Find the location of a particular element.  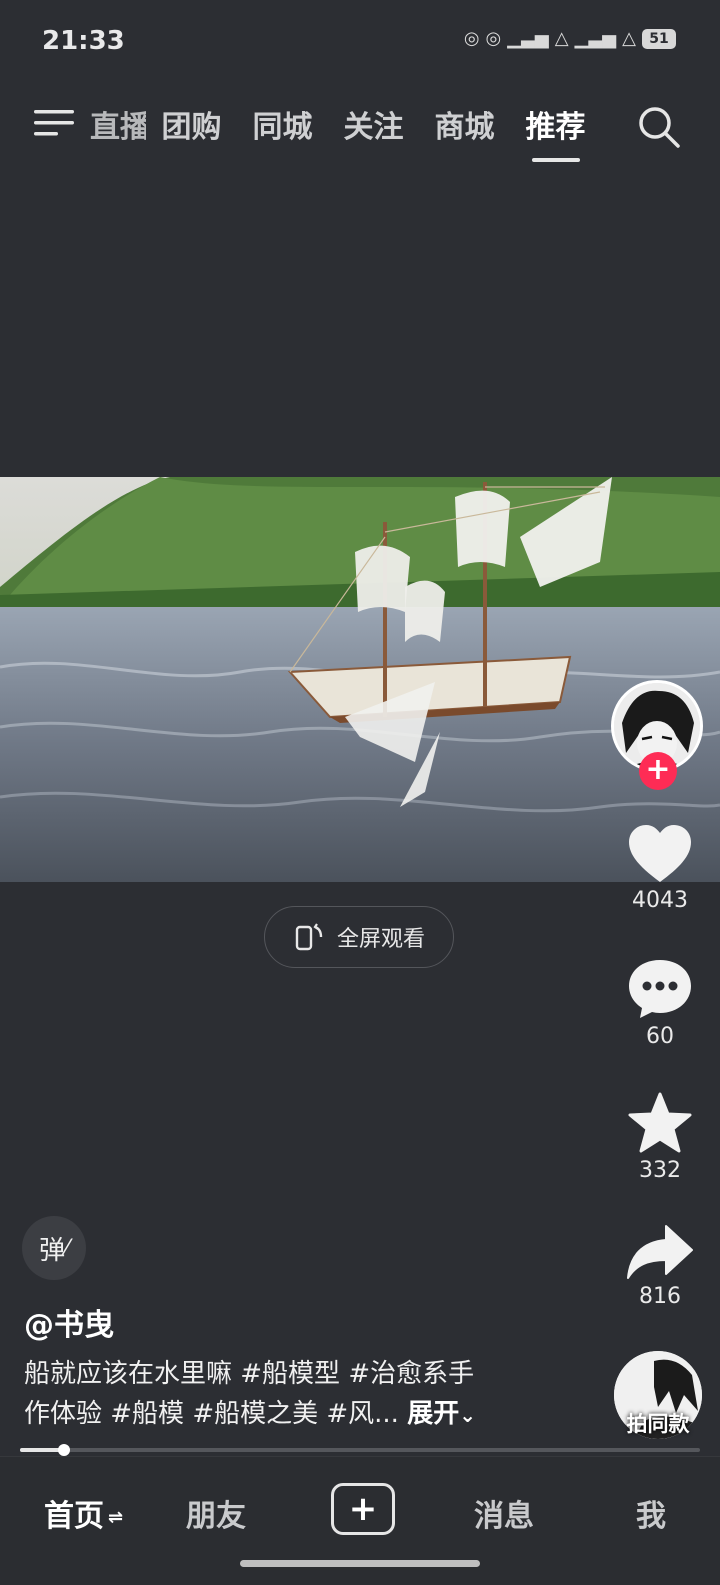

nav-home-label: 首页 is located at coordinates (74, 1516).